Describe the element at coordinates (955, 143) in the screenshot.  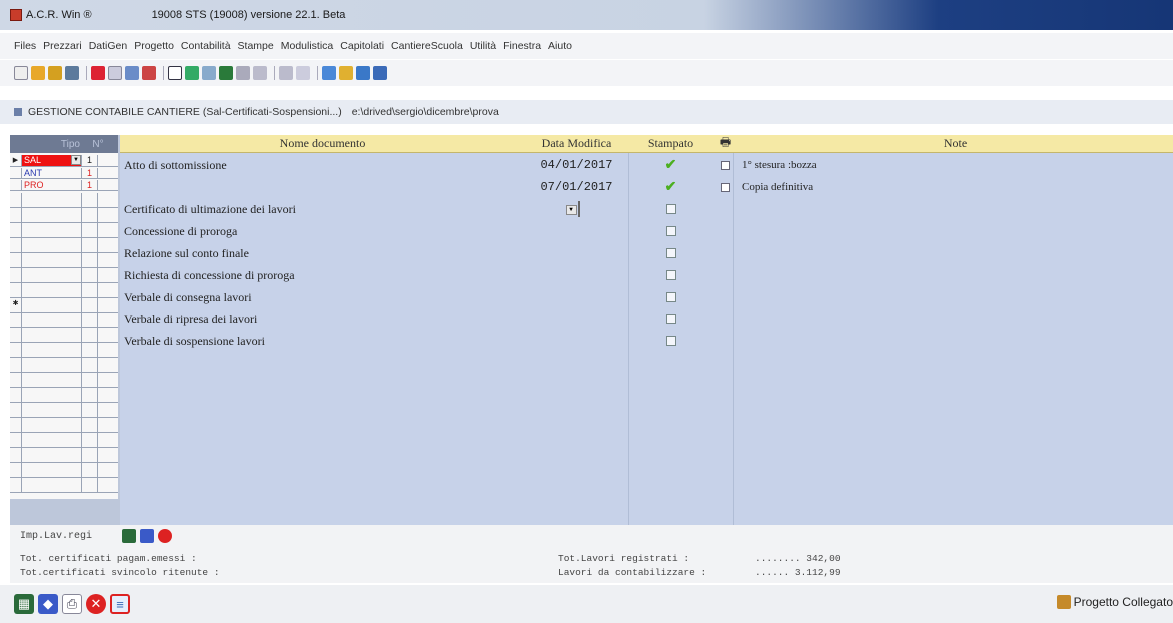
I see `header-note: Note` at that location.